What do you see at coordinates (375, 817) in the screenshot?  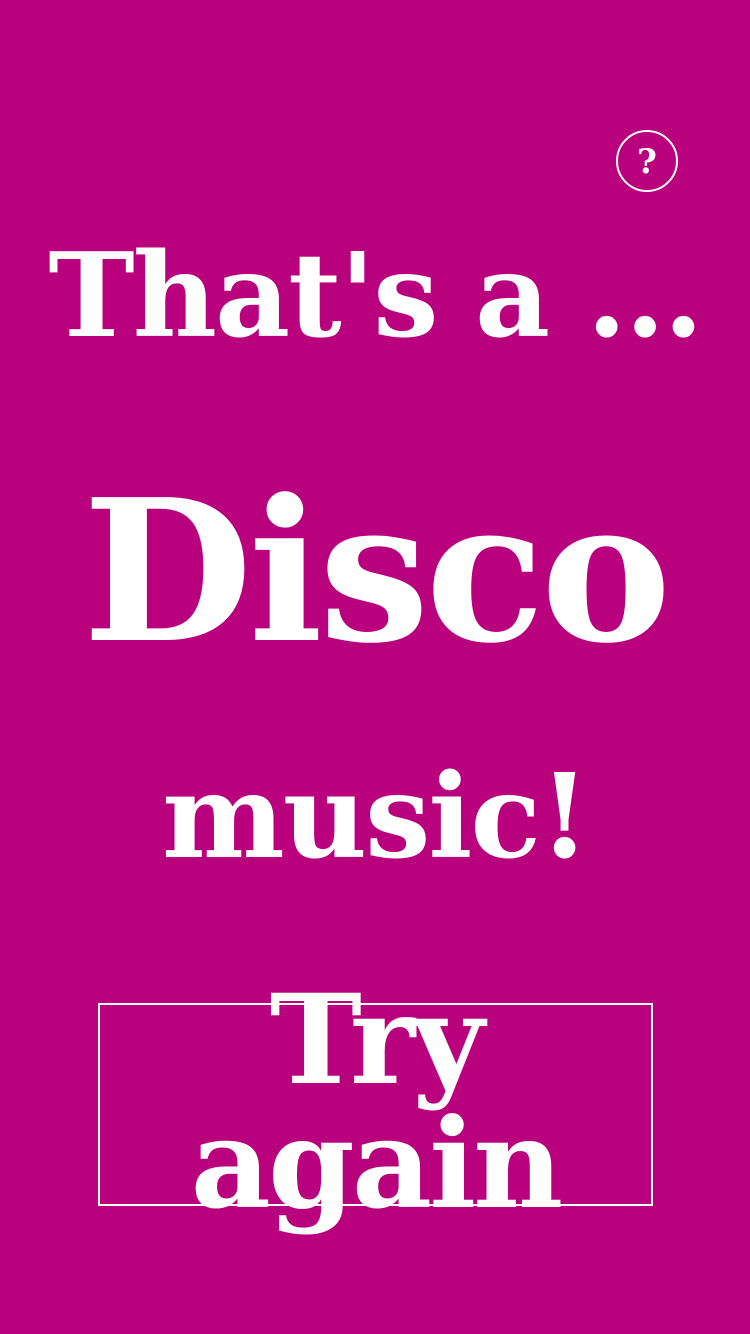 I see `result-outro-text: music!` at bounding box center [375, 817].